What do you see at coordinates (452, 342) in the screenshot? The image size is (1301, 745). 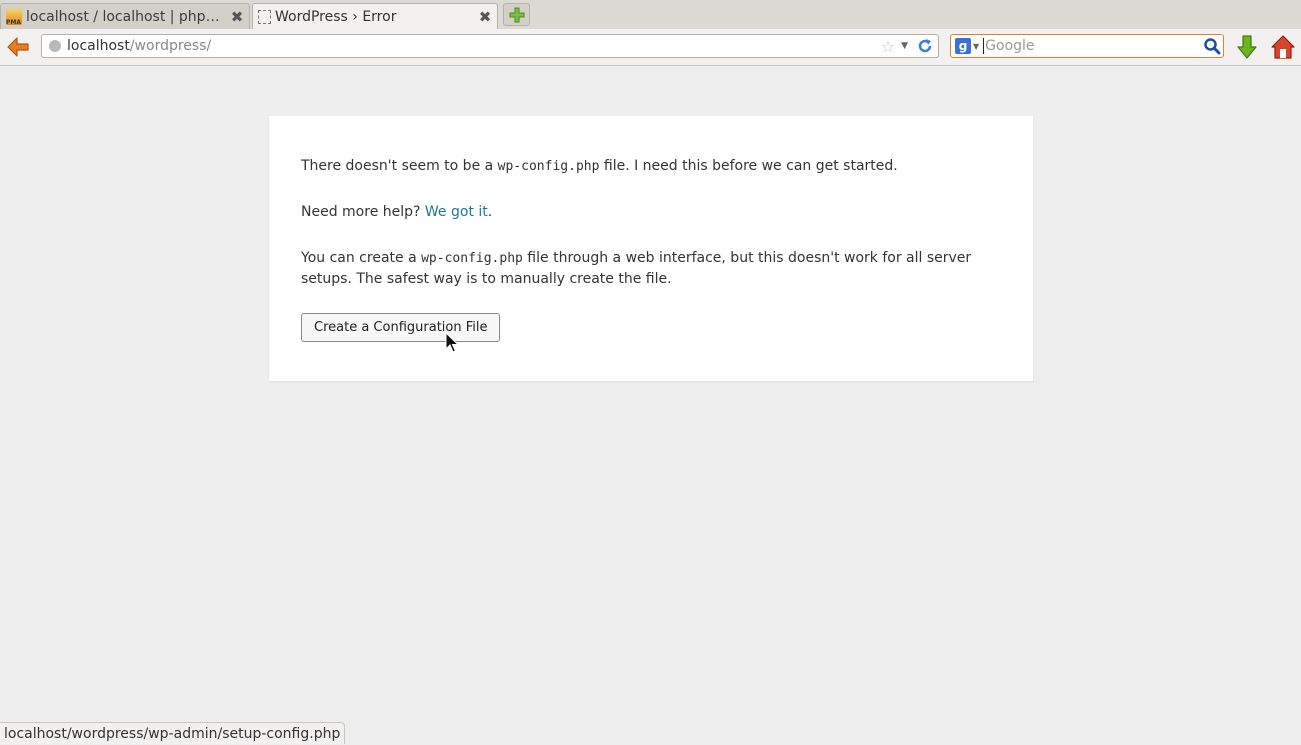 I see `mouse-cursor-icon` at bounding box center [452, 342].